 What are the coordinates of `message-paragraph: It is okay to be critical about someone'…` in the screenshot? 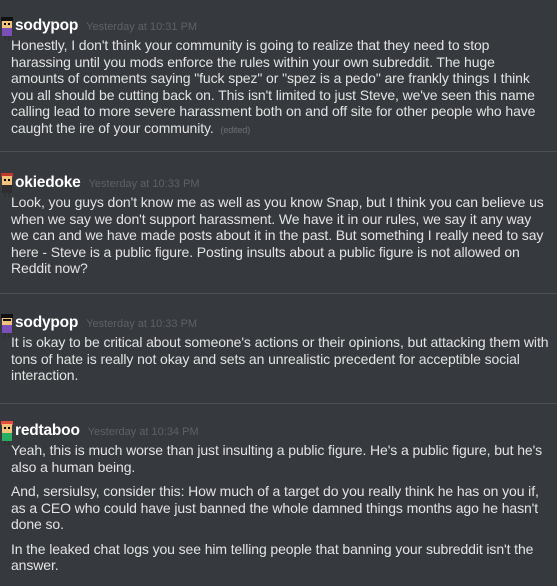 It's located at (280, 358).